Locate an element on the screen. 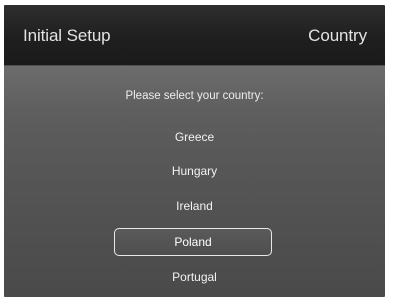 This screenshot has width=393, height=305. country-option-hungary: Hungary is located at coordinates (194, 171).